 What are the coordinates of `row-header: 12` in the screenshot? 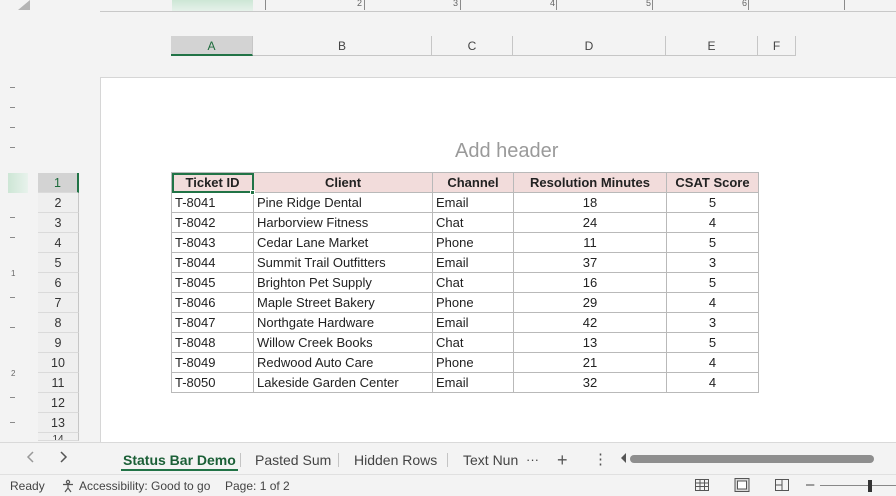 It's located at (58, 403).